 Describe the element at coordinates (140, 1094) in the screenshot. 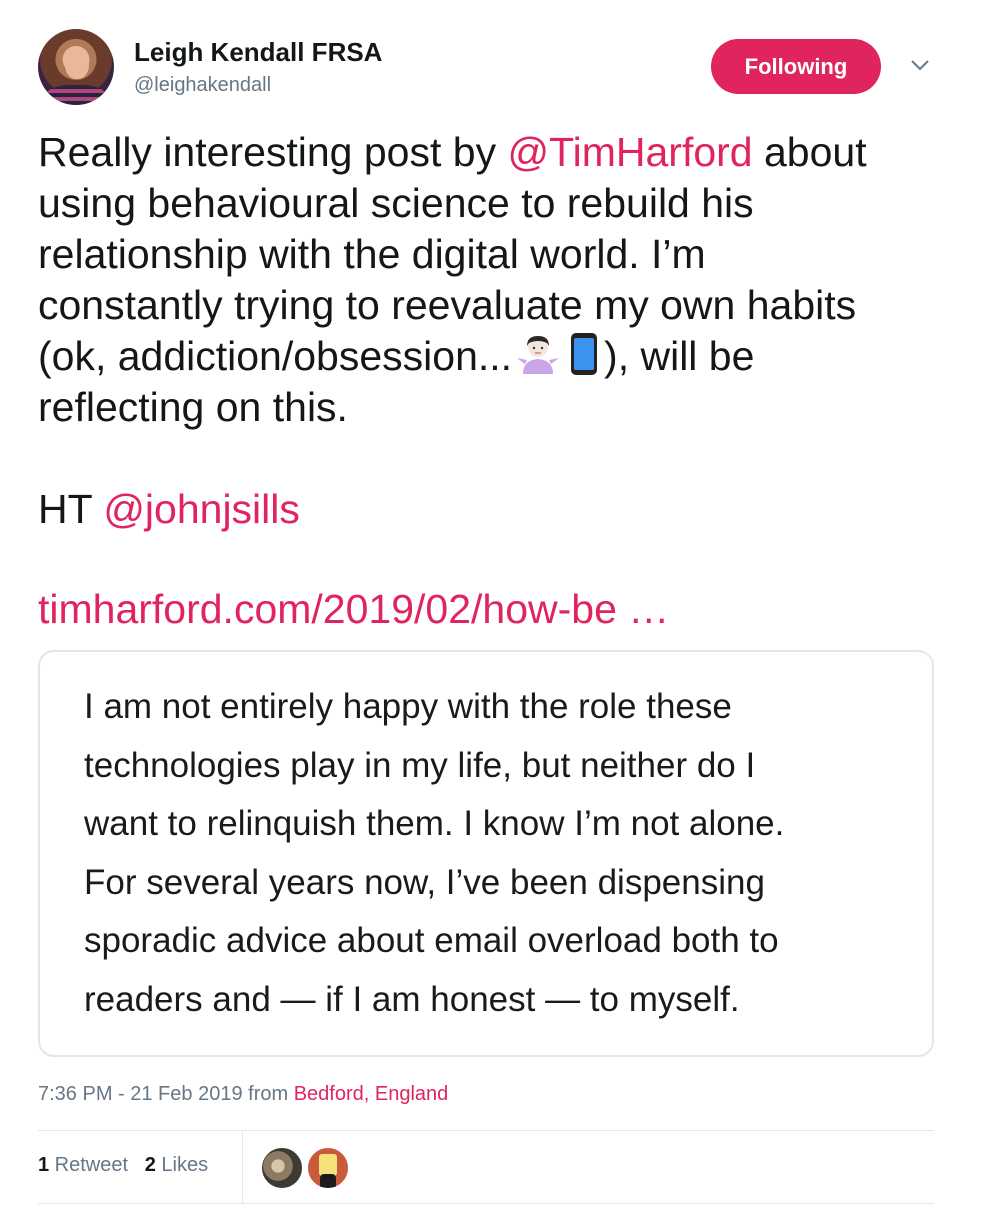

I see `tweet-timestamp: 7:36 PM - 21 Feb 2019` at that location.